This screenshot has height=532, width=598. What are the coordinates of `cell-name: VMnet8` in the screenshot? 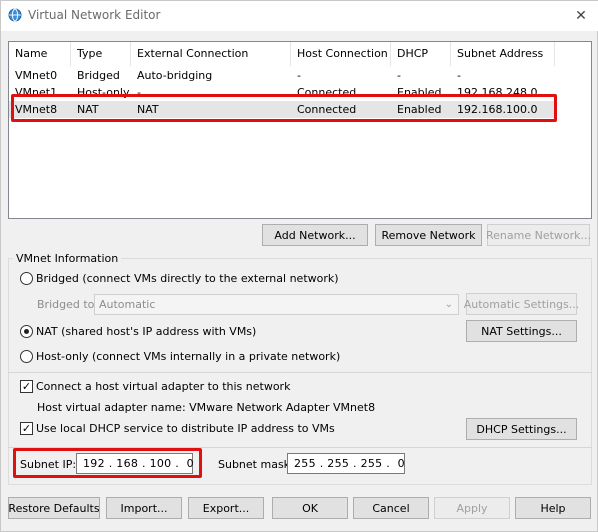 It's located at (36, 109).